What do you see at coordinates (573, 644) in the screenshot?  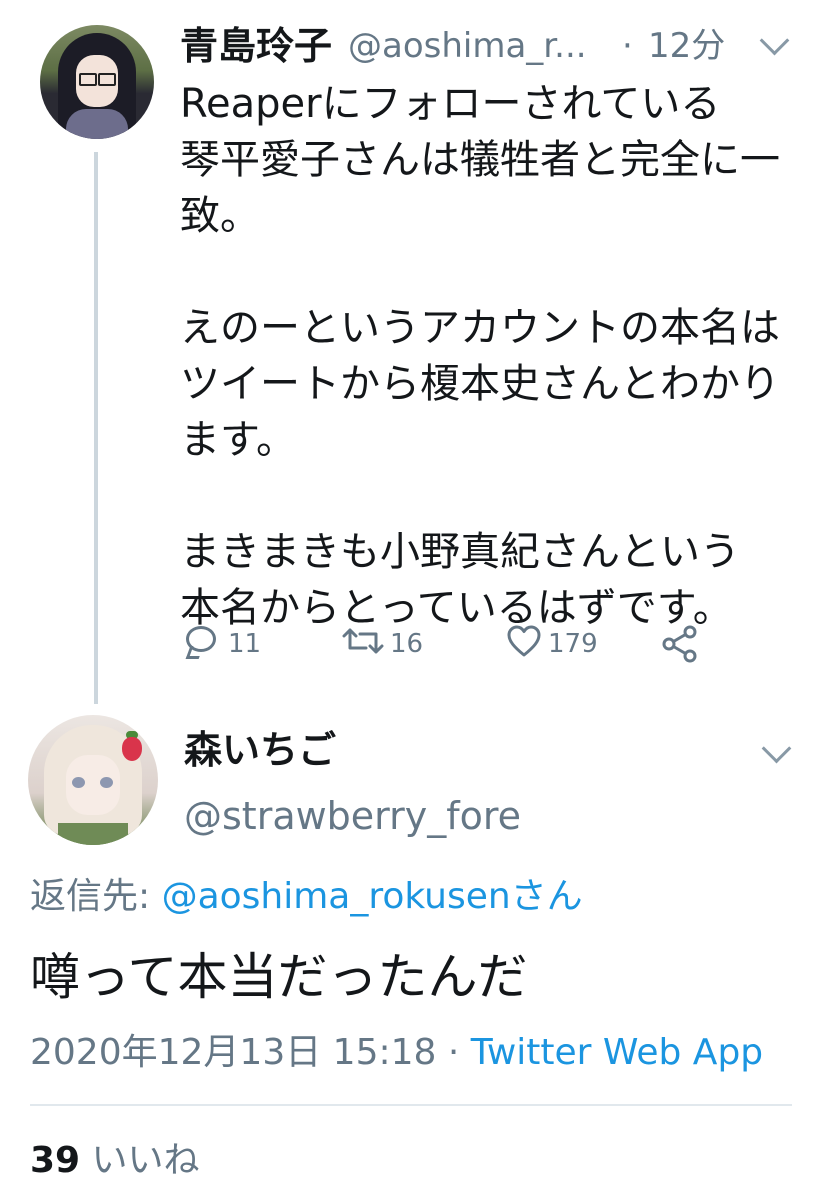 I see `like-count: 179` at bounding box center [573, 644].